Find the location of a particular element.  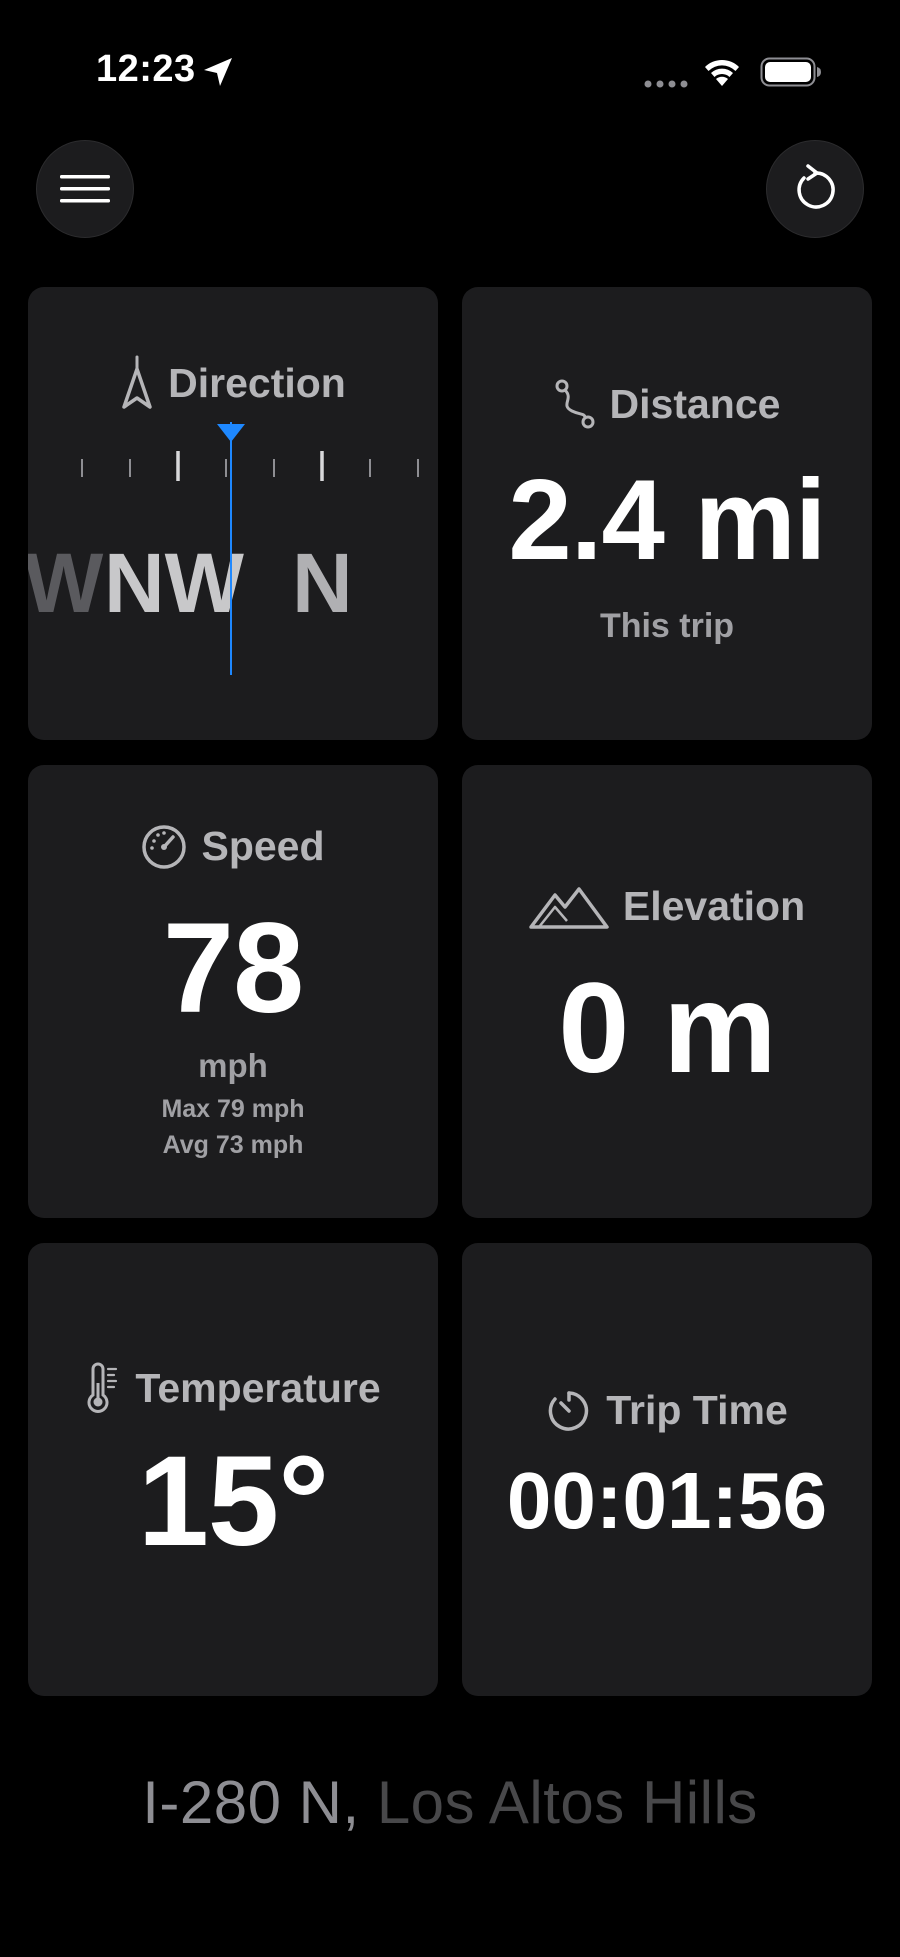

distance-header: Distance is located at coordinates (667, 404).